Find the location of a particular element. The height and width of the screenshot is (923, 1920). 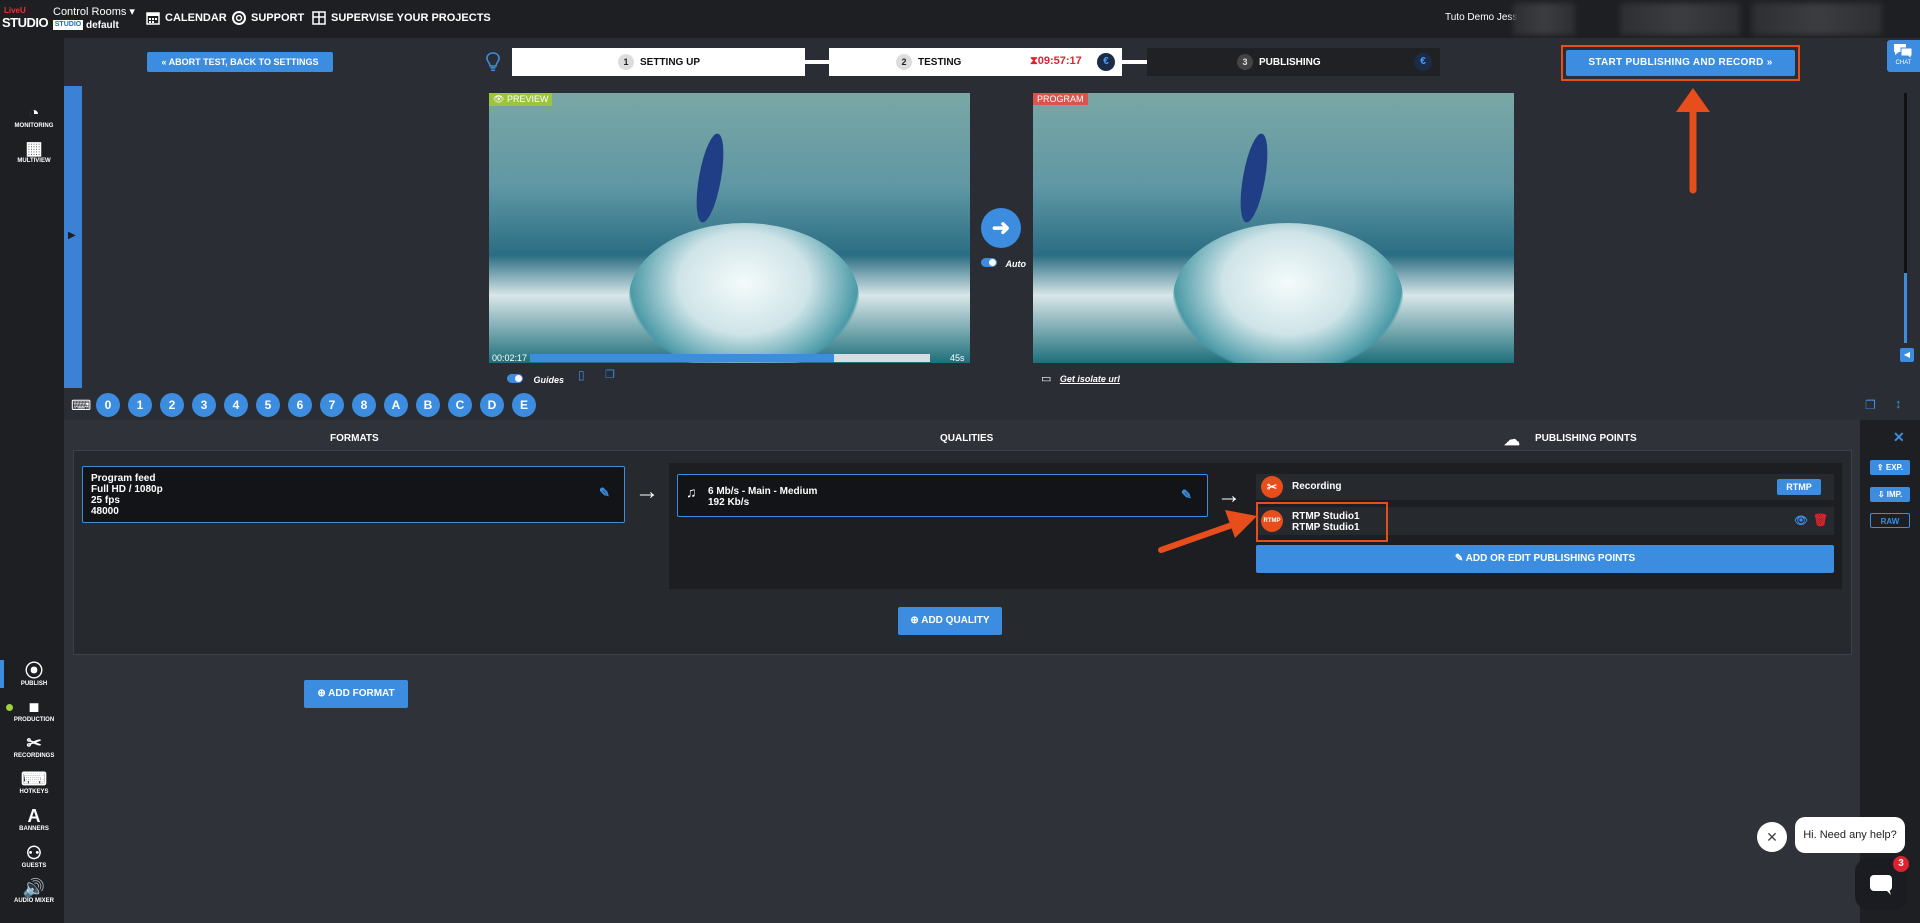

nav-supervise: SUPERVISE YOUR PROJECTS is located at coordinates (401, 18).